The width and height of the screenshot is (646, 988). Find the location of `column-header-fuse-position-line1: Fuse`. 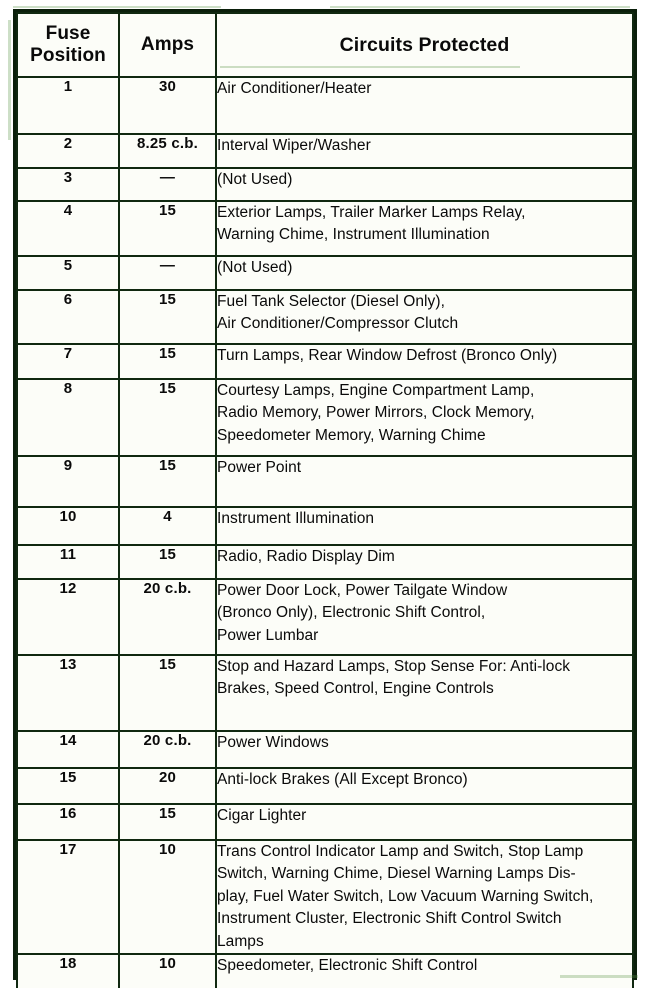

column-header-fuse-position-line1: Fuse is located at coordinates (68, 34).